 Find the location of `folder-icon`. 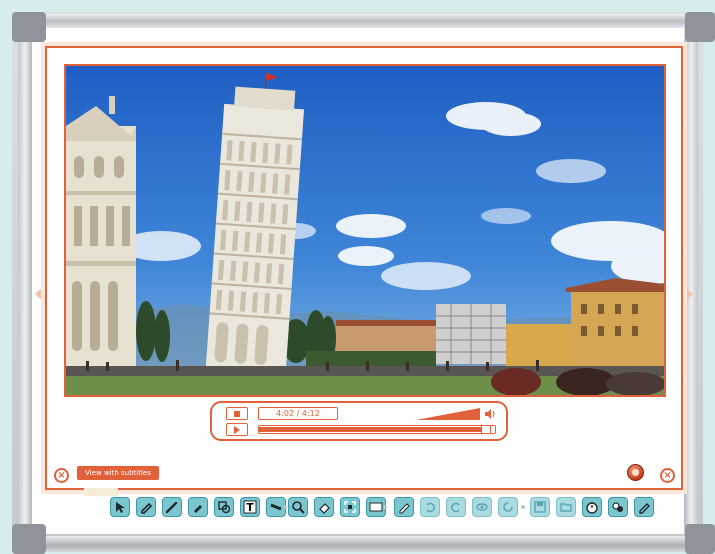

folder-icon is located at coordinates (566, 507).